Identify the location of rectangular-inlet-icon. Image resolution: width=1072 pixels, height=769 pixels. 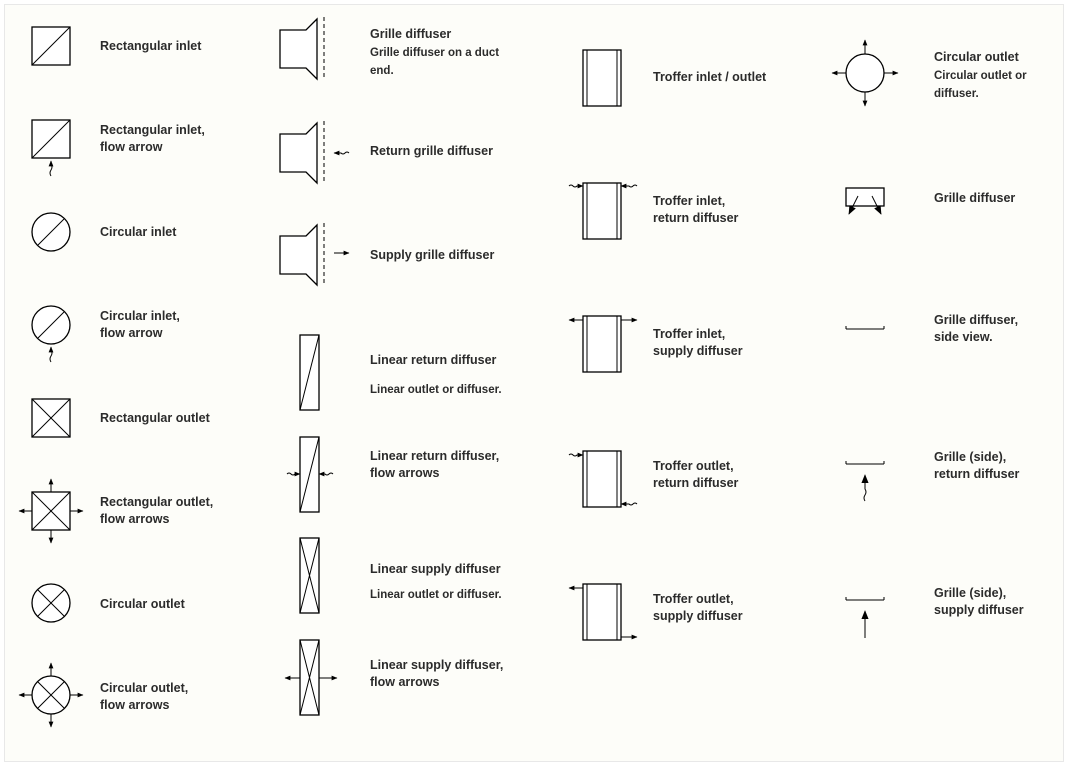
(51, 46).